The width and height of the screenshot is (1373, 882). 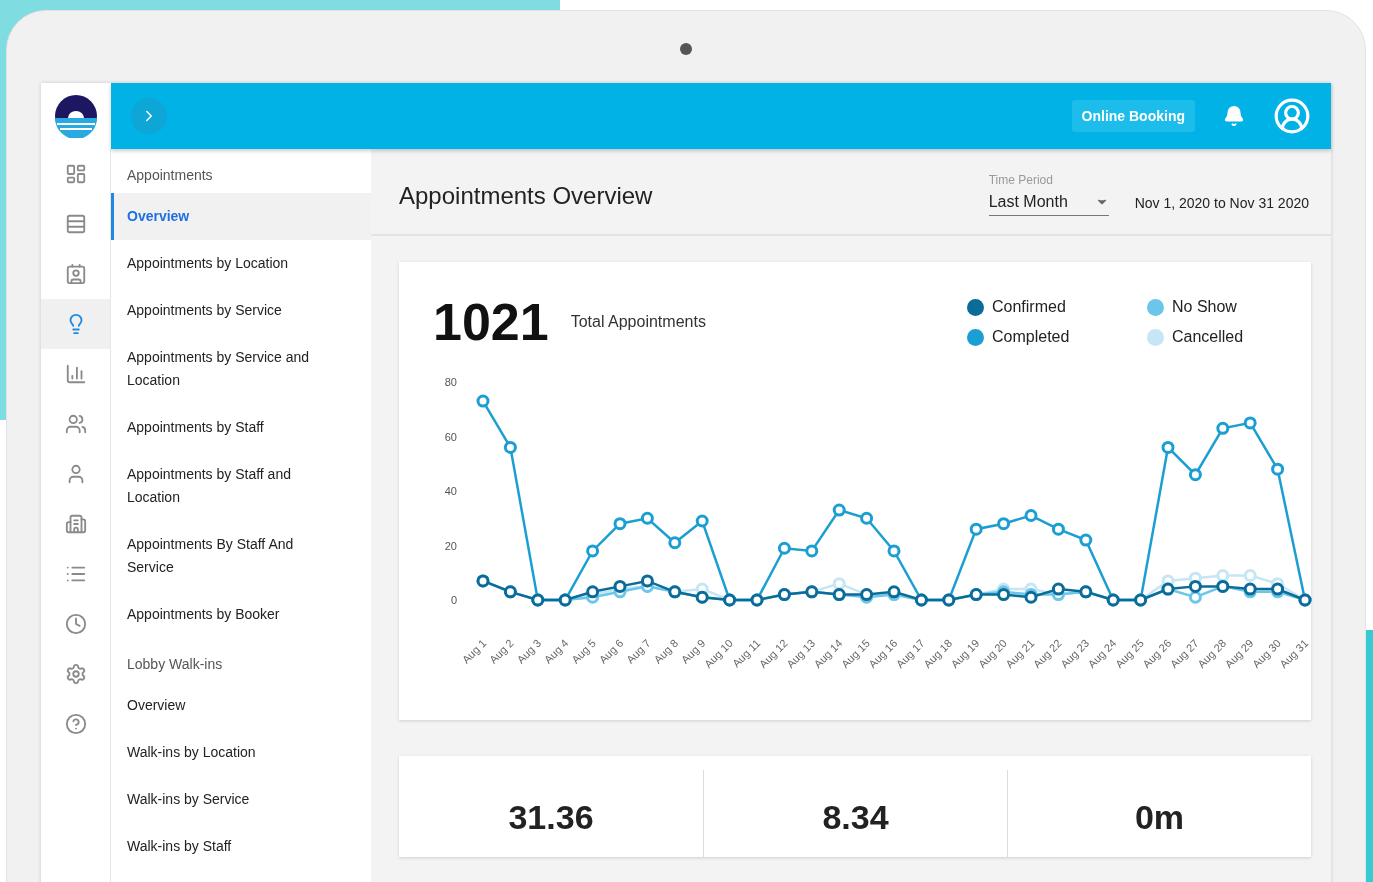 I want to click on axis-tick-label: Aug 5, so click(x=583, y=651).